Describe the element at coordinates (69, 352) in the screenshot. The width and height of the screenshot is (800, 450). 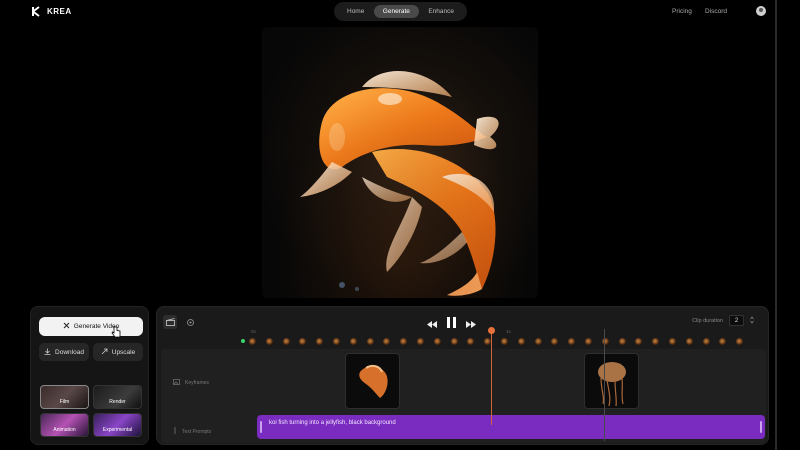
I see `download-label: Download` at that location.